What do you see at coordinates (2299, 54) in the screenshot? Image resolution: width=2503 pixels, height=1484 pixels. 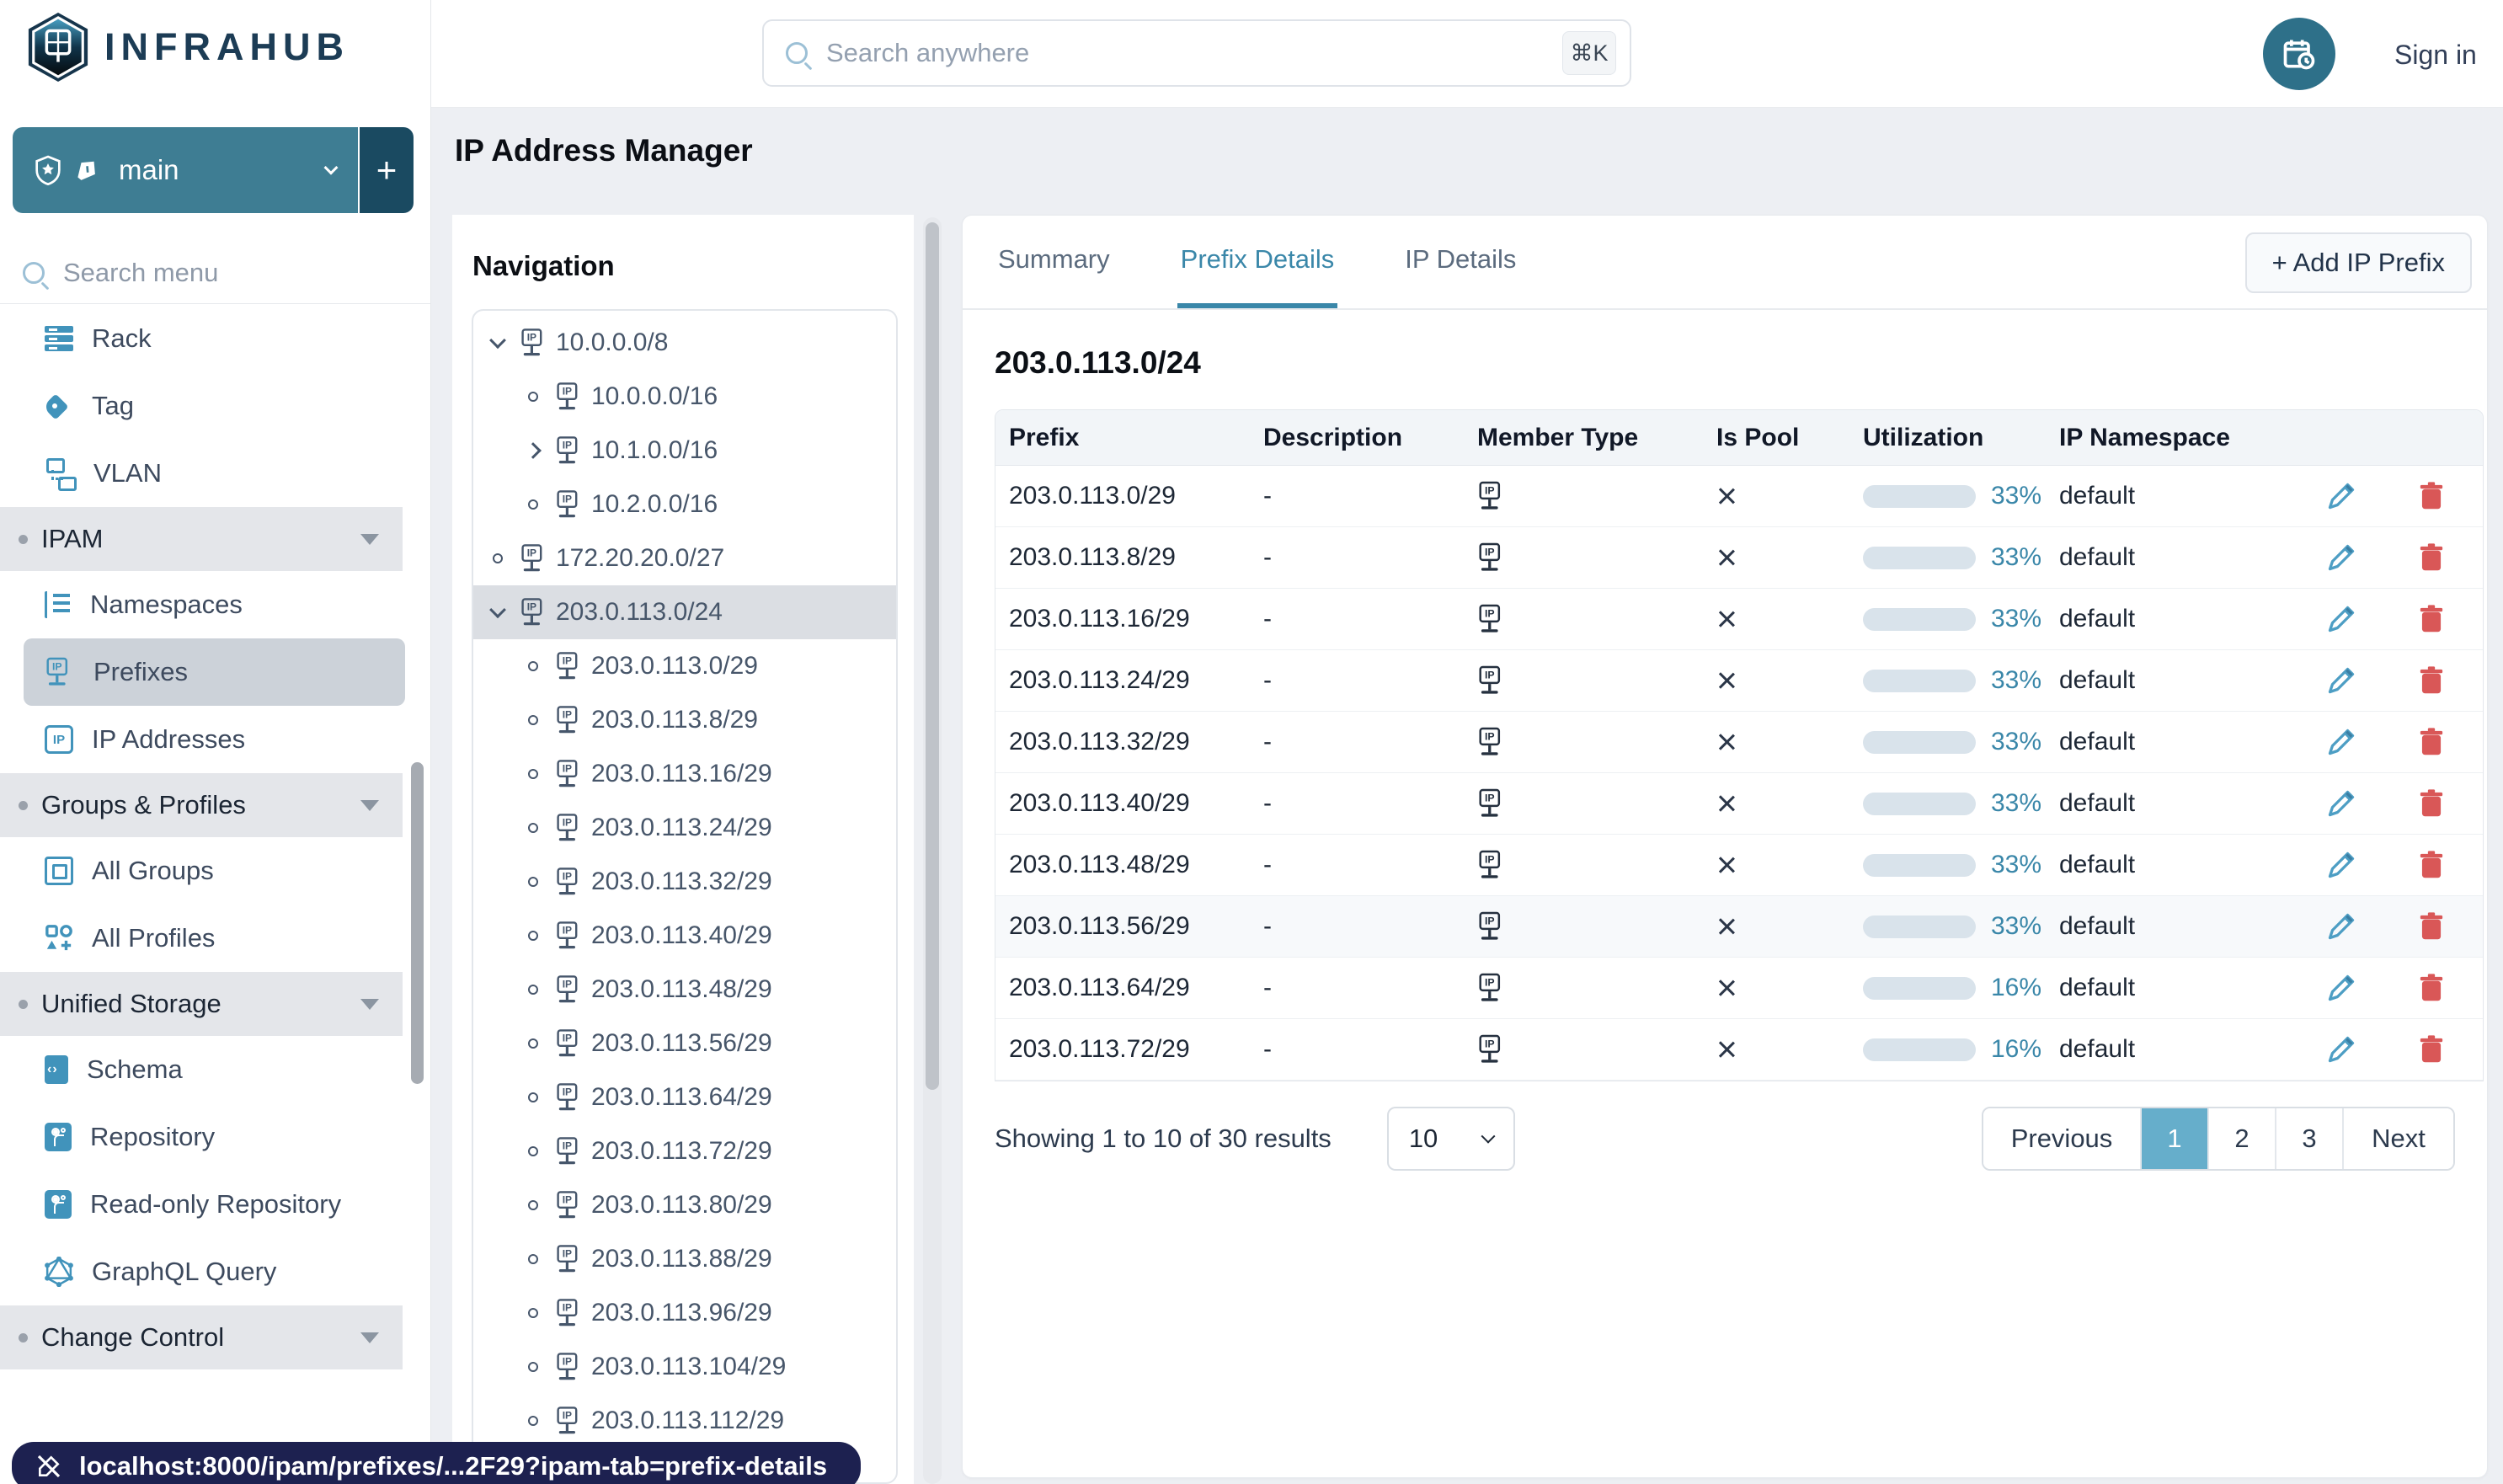 I see `schedule-button` at bounding box center [2299, 54].